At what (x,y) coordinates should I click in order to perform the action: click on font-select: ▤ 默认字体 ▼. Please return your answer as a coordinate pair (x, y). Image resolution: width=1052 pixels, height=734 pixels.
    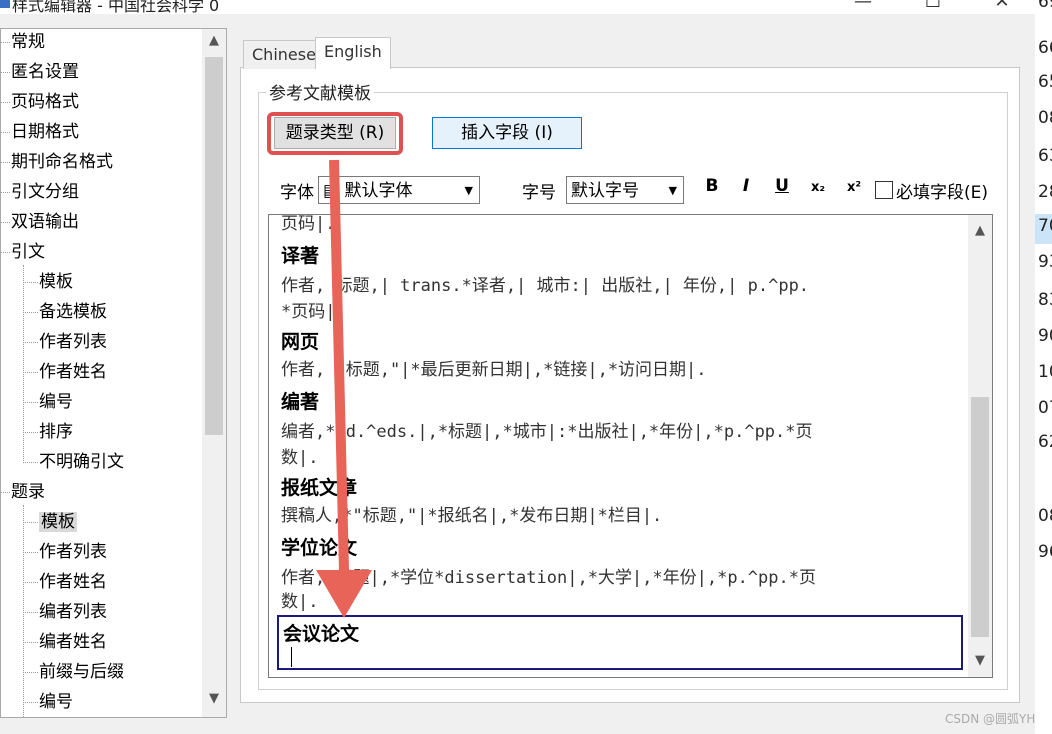
    Looking at the image, I should click on (399, 190).